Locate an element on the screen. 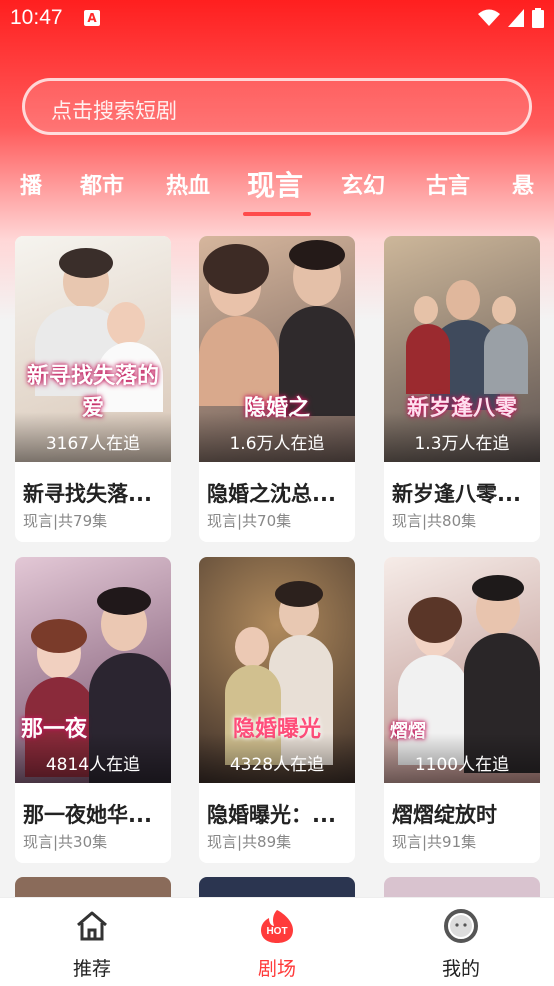 The height and width of the screenshot is (986, 554). drama-card: 那一夜 4814人在追 那一夜她华... 现言|共30集 is located at coordinates (93, 710).